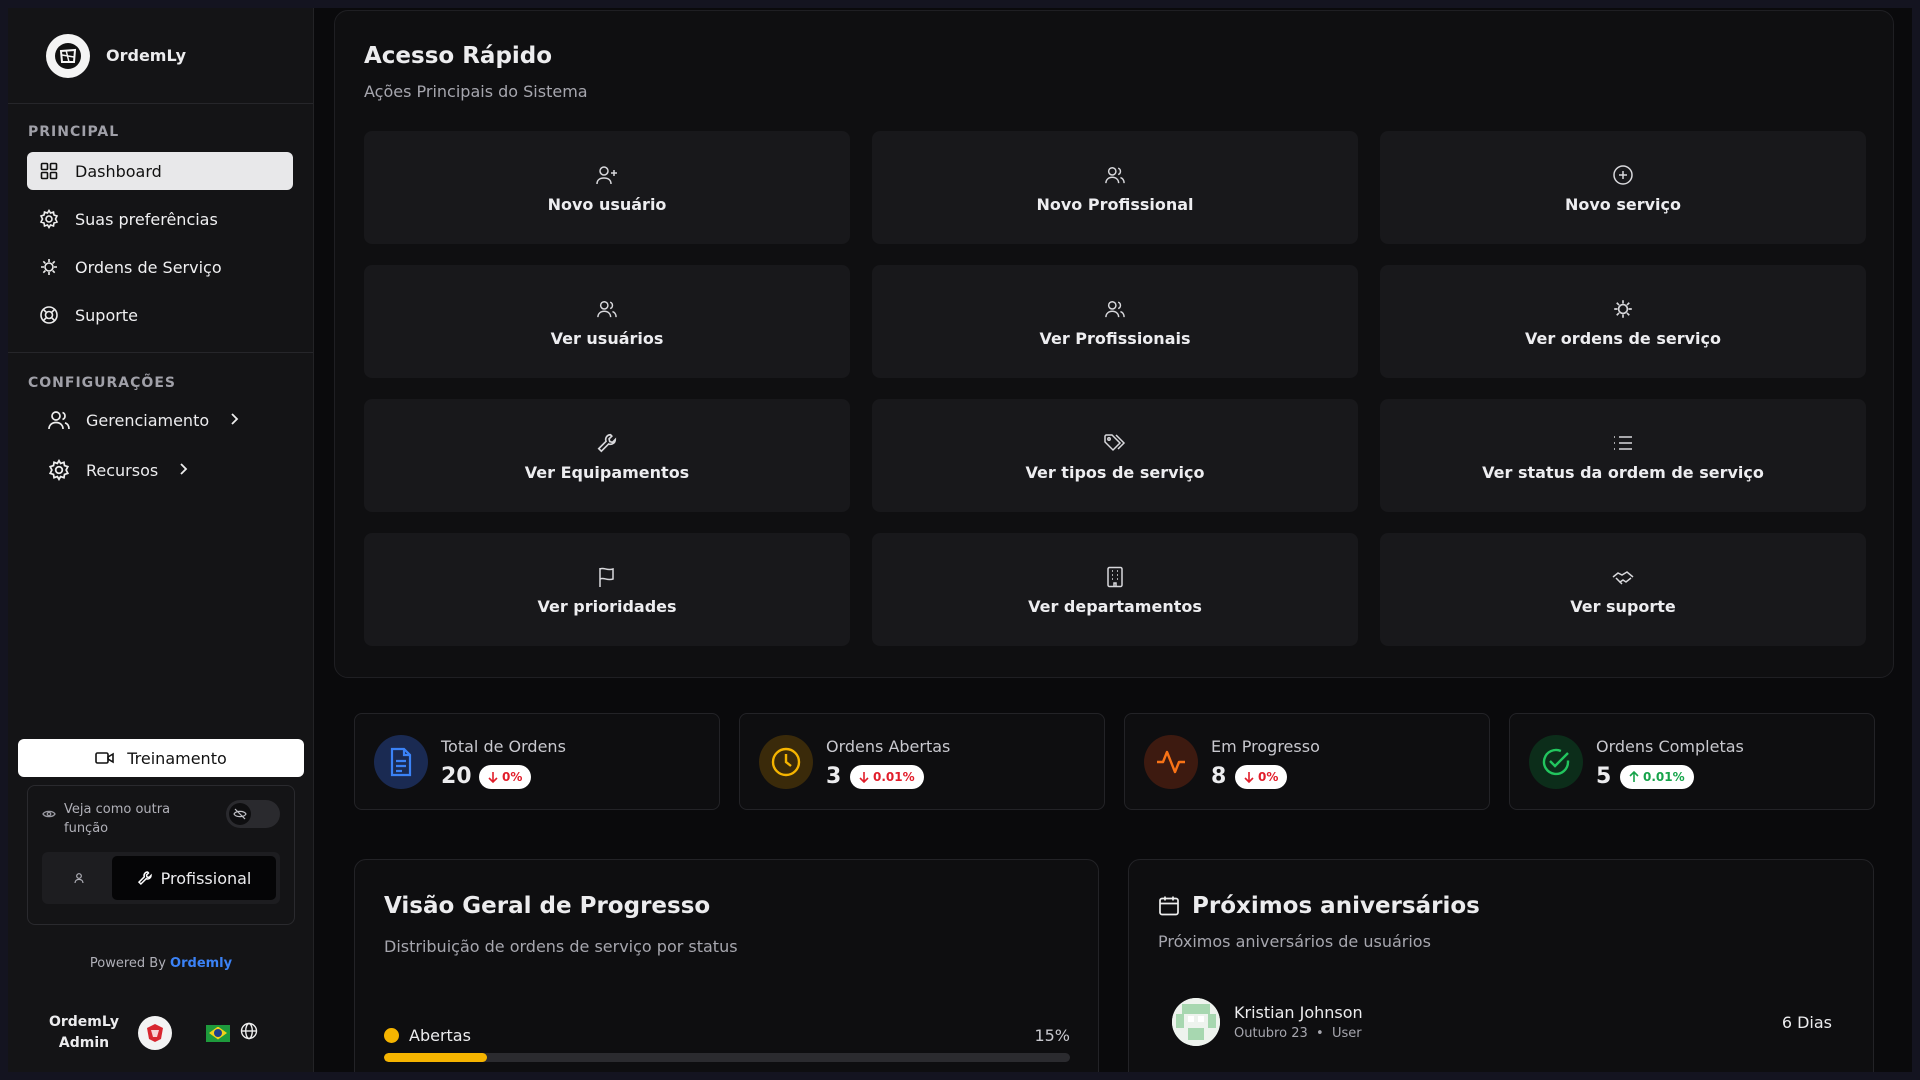 Image resolution: width=1920 pixels, height=1080 pixels. What do you see at coordinates (1623, 338) in the screenshot?
I see `tile-label: Ver ordens de serviço` at bounding box center [1623, 338].